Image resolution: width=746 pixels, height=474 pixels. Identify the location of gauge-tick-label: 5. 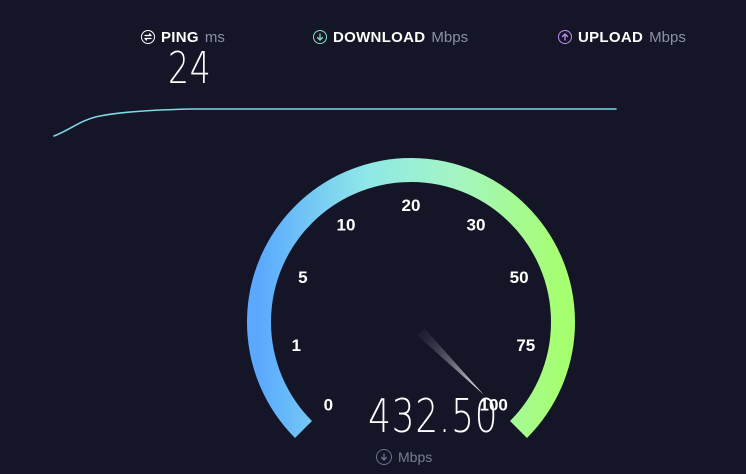
(302, 277).